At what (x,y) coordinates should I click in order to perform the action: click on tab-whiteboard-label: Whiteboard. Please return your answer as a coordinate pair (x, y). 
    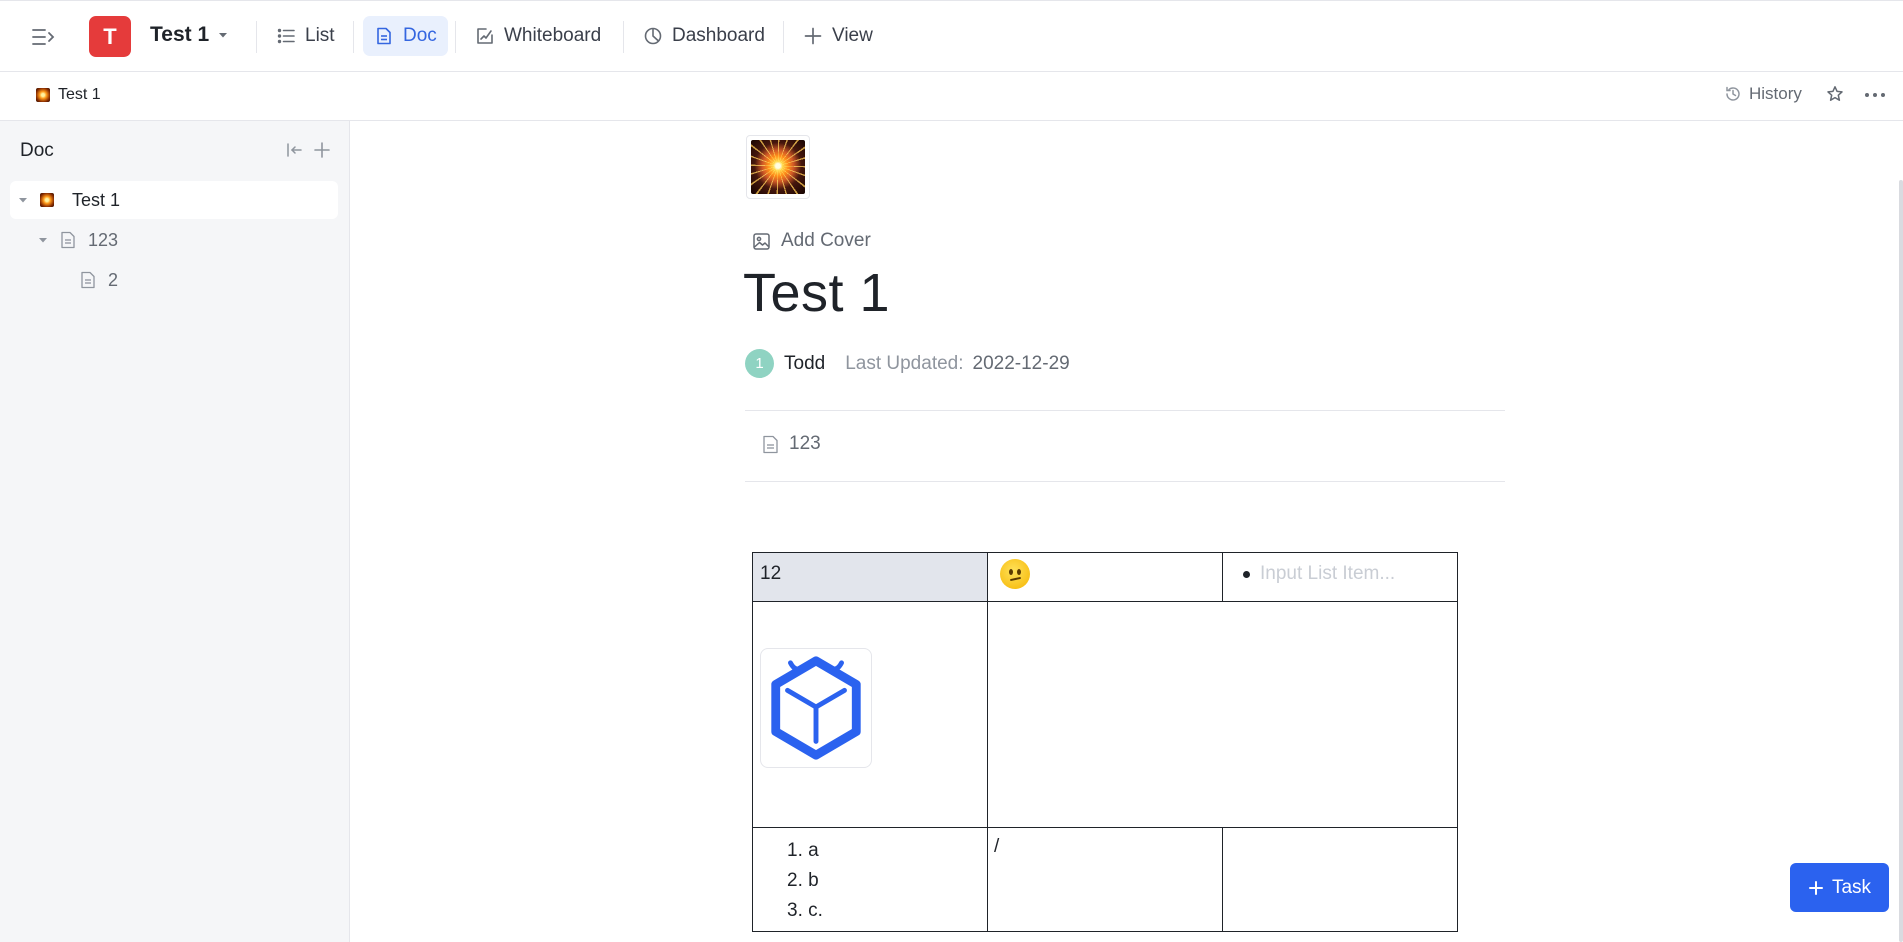
    Looking at the image, I should click on (553, 35).